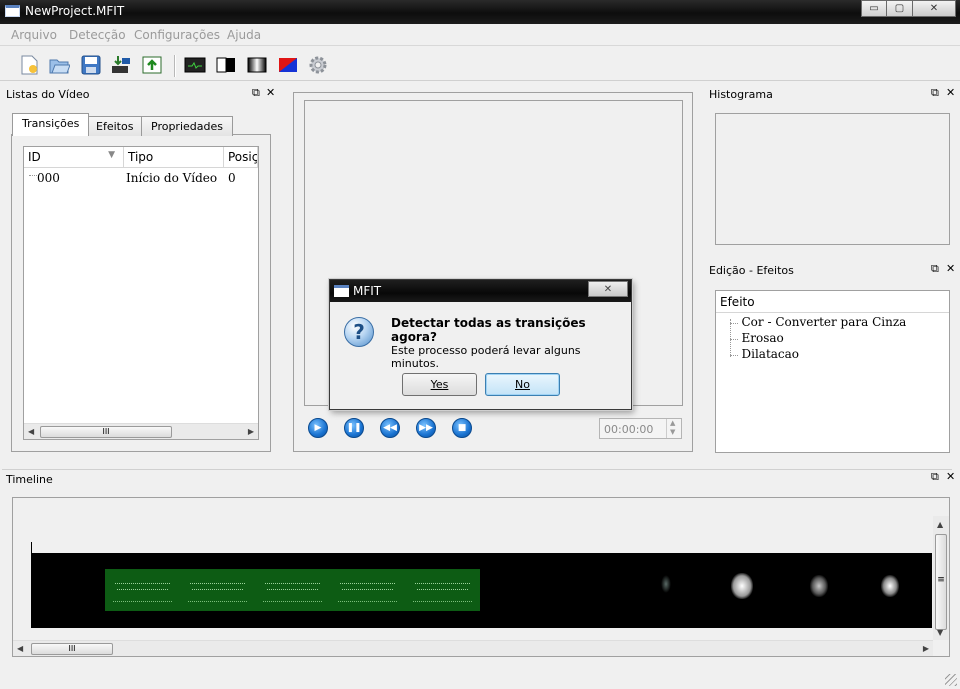 This screenshot has height=689, width=960. I want to click on list-item: Dilatacao, so click(764, 354).